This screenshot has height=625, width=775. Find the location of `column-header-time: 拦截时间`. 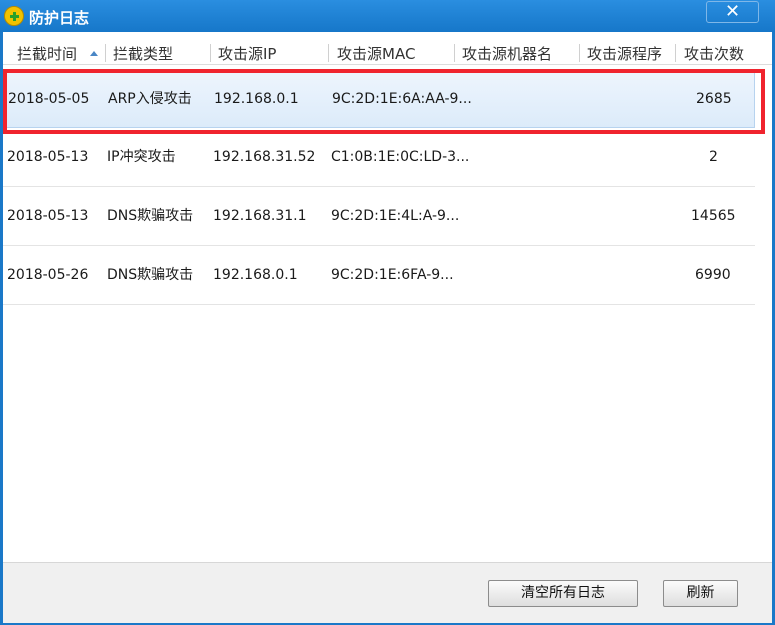

column-header-time: 拦截时间 is located at coordinates (47, 48).